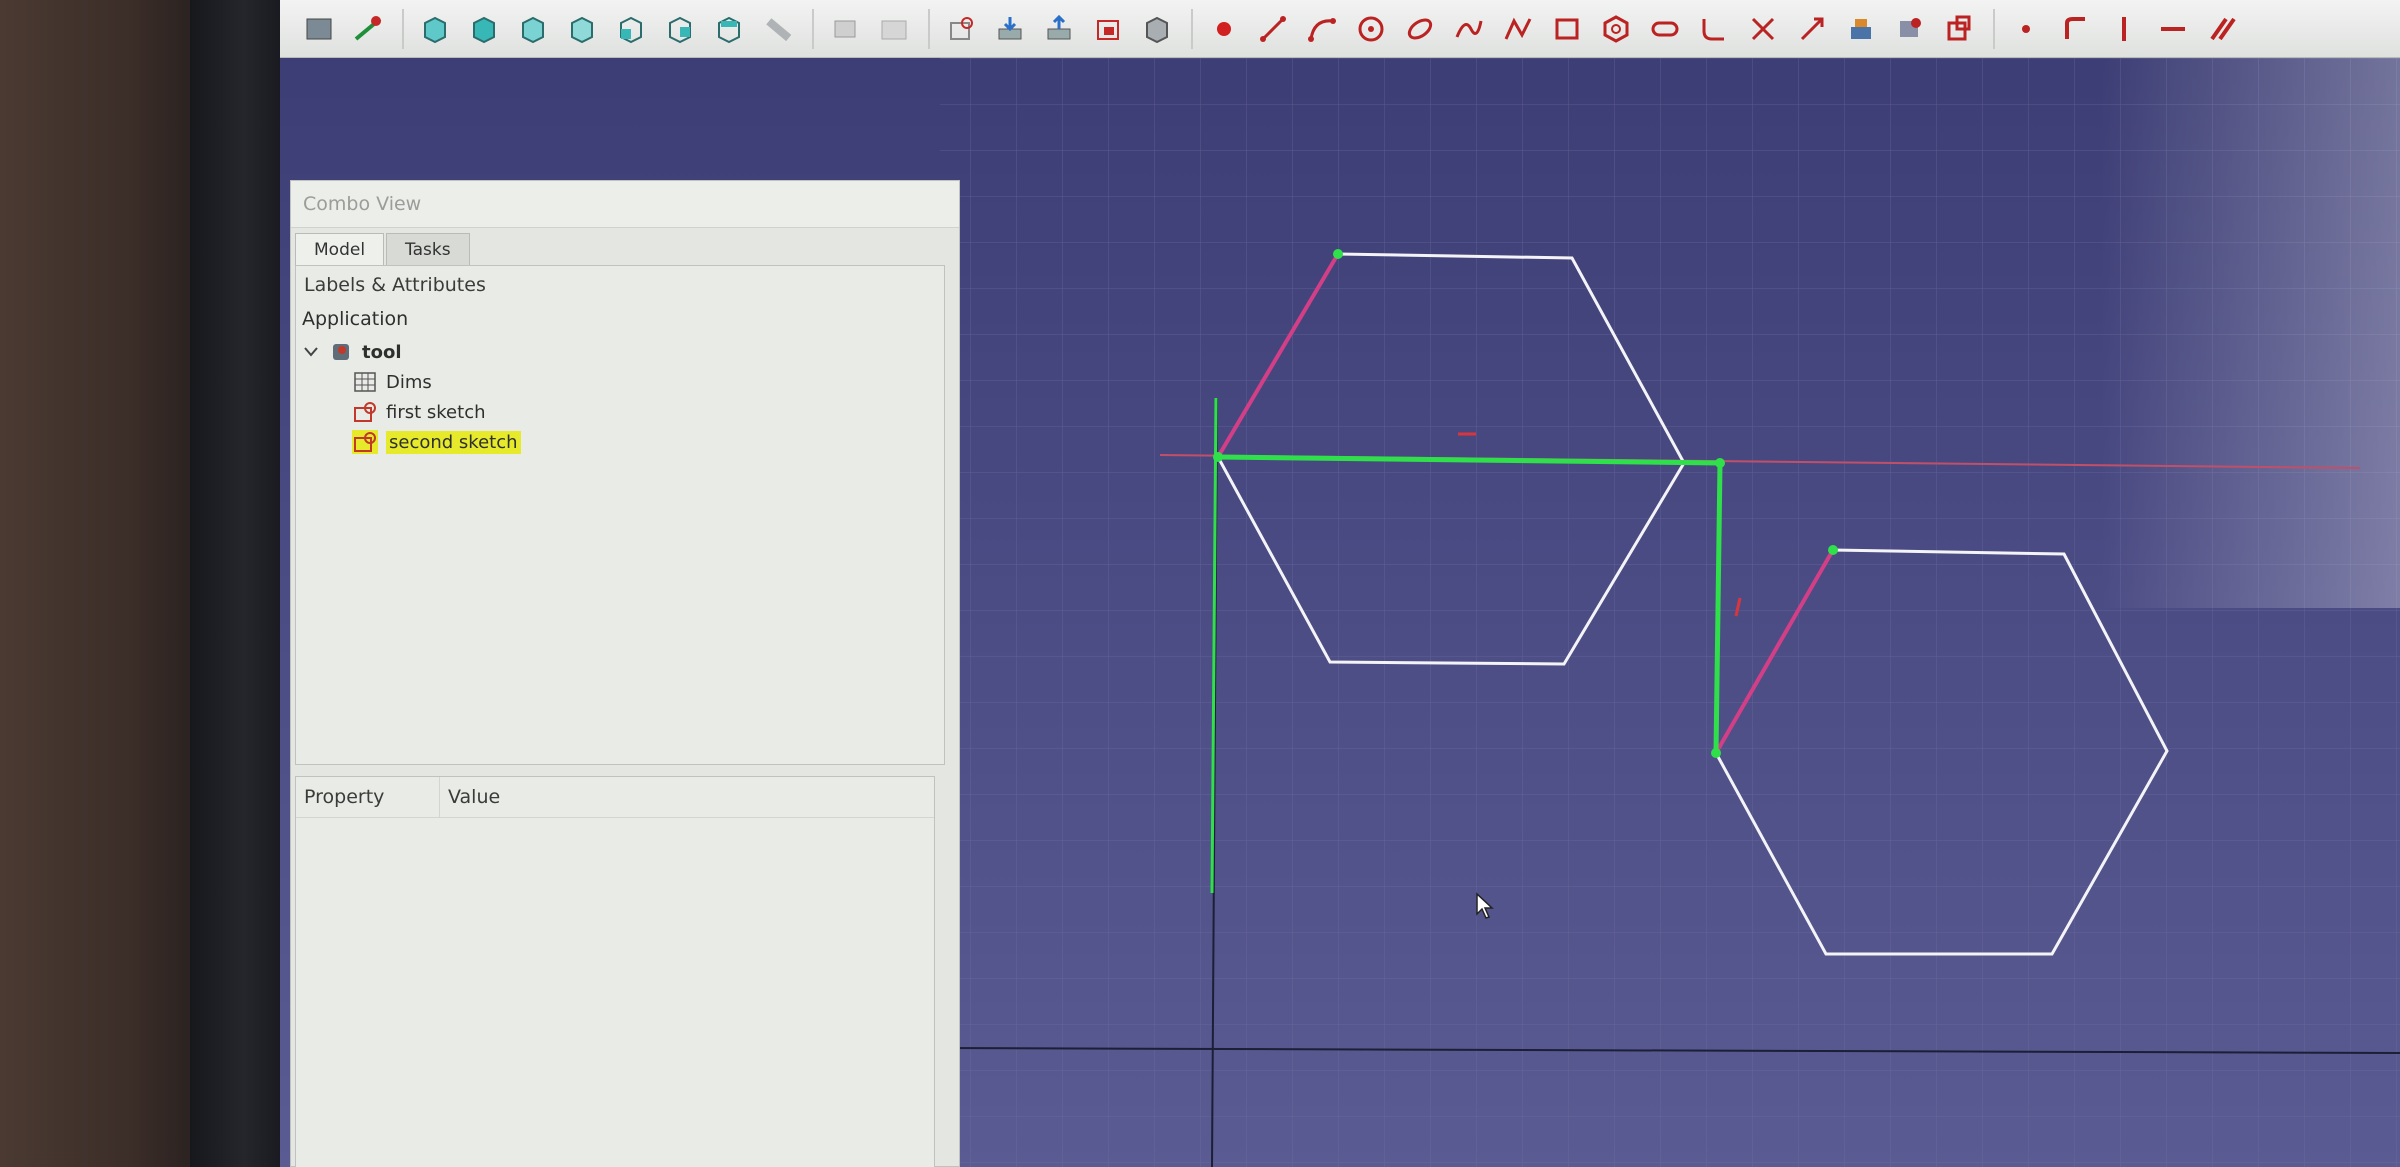 This screenshot has width=2400, height=1167. I want to click on tree-item-label: first sketch, so click(436, 412).